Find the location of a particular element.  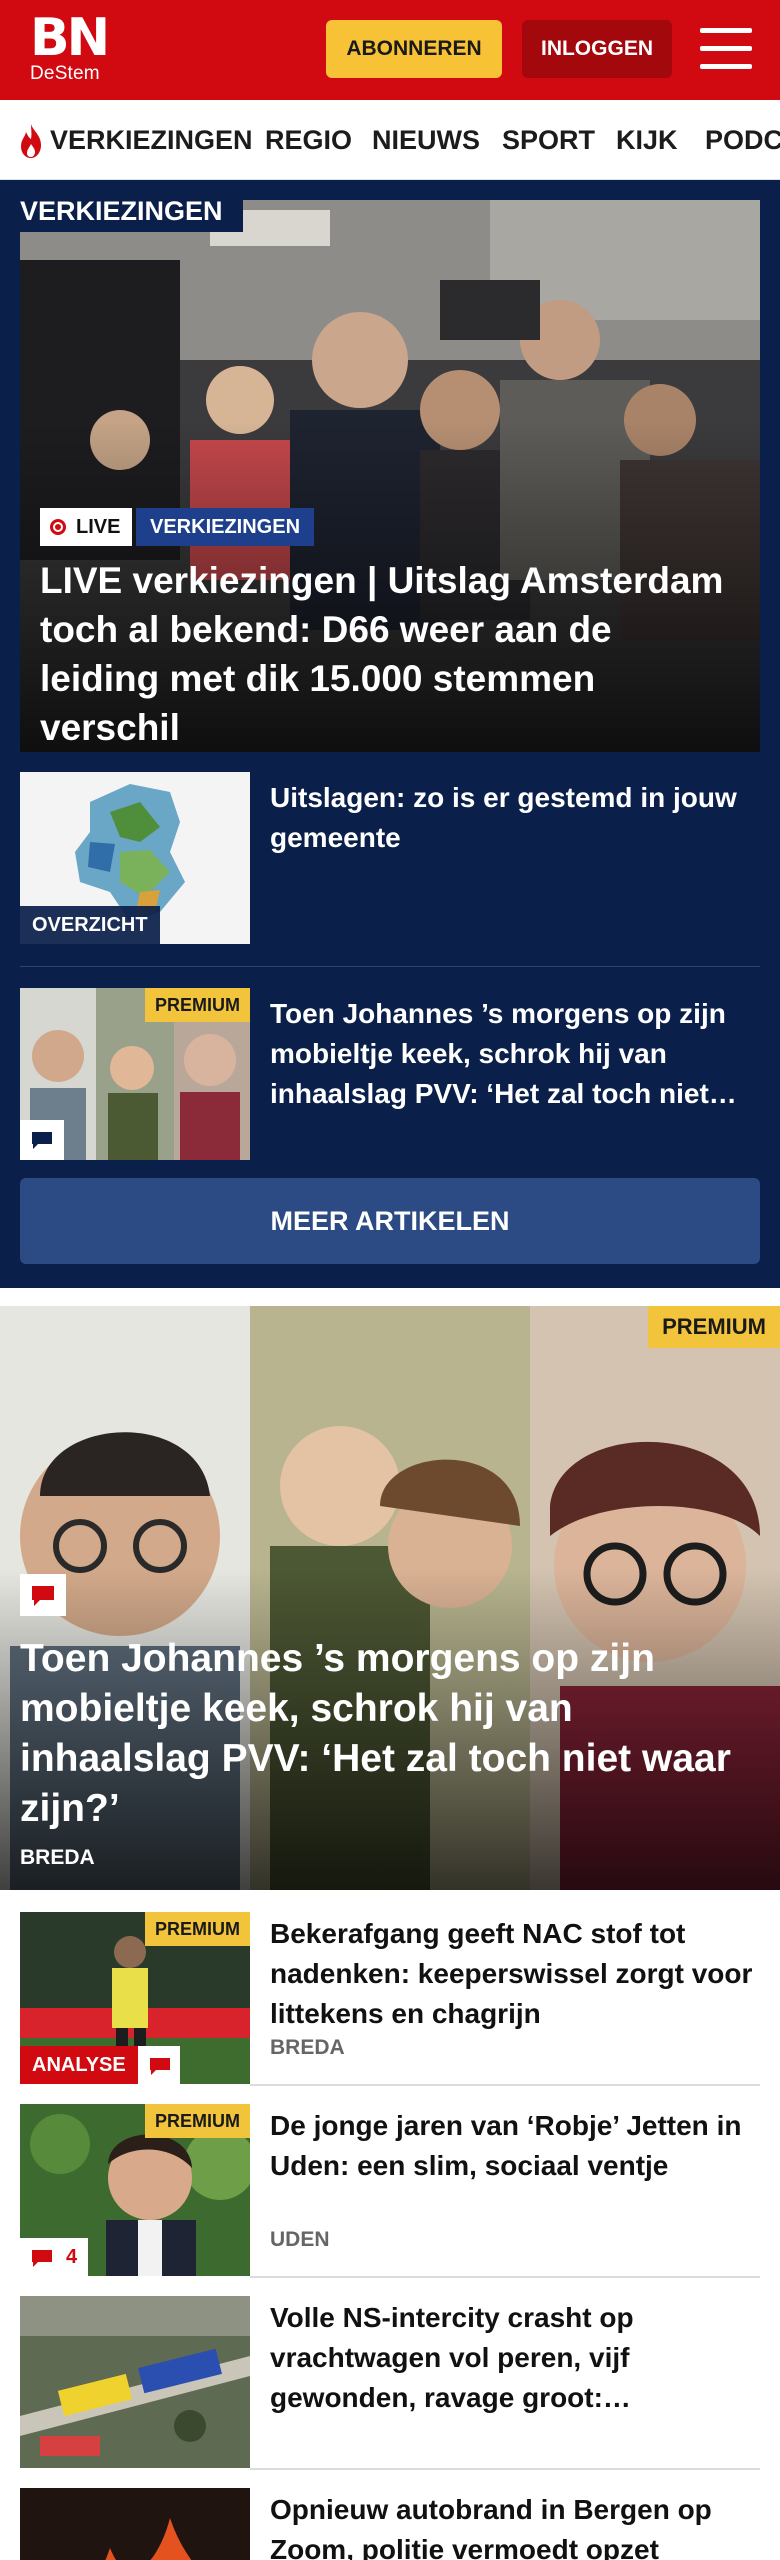

live-label: LIVE is located at coordinates (98, 527).